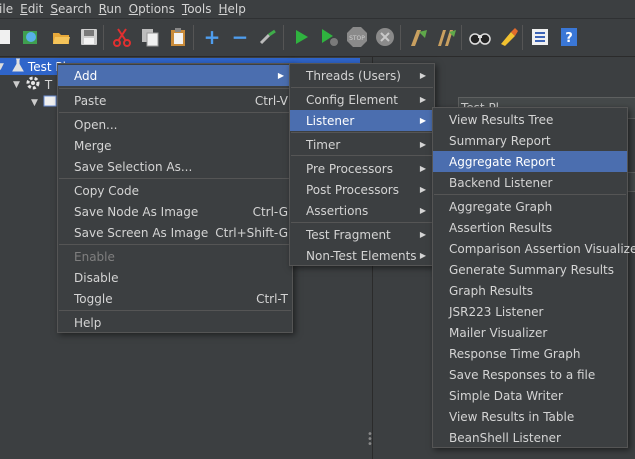 This screenshot has height=459, width=635. What do you see at coordinates (542, 248) in the screenshot?
I see `menu-item-label: Comparison Assertion Visualizer` at bounding box center [542, 248].